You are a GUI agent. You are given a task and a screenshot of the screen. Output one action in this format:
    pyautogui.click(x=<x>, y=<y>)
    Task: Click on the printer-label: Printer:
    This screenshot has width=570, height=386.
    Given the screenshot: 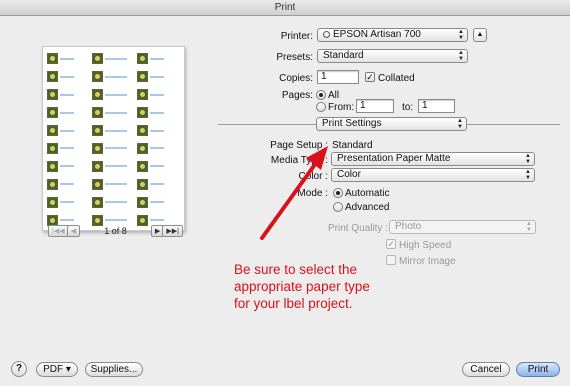 What is the action you would take?
    pyautogui.click(x=296, y=36)
    